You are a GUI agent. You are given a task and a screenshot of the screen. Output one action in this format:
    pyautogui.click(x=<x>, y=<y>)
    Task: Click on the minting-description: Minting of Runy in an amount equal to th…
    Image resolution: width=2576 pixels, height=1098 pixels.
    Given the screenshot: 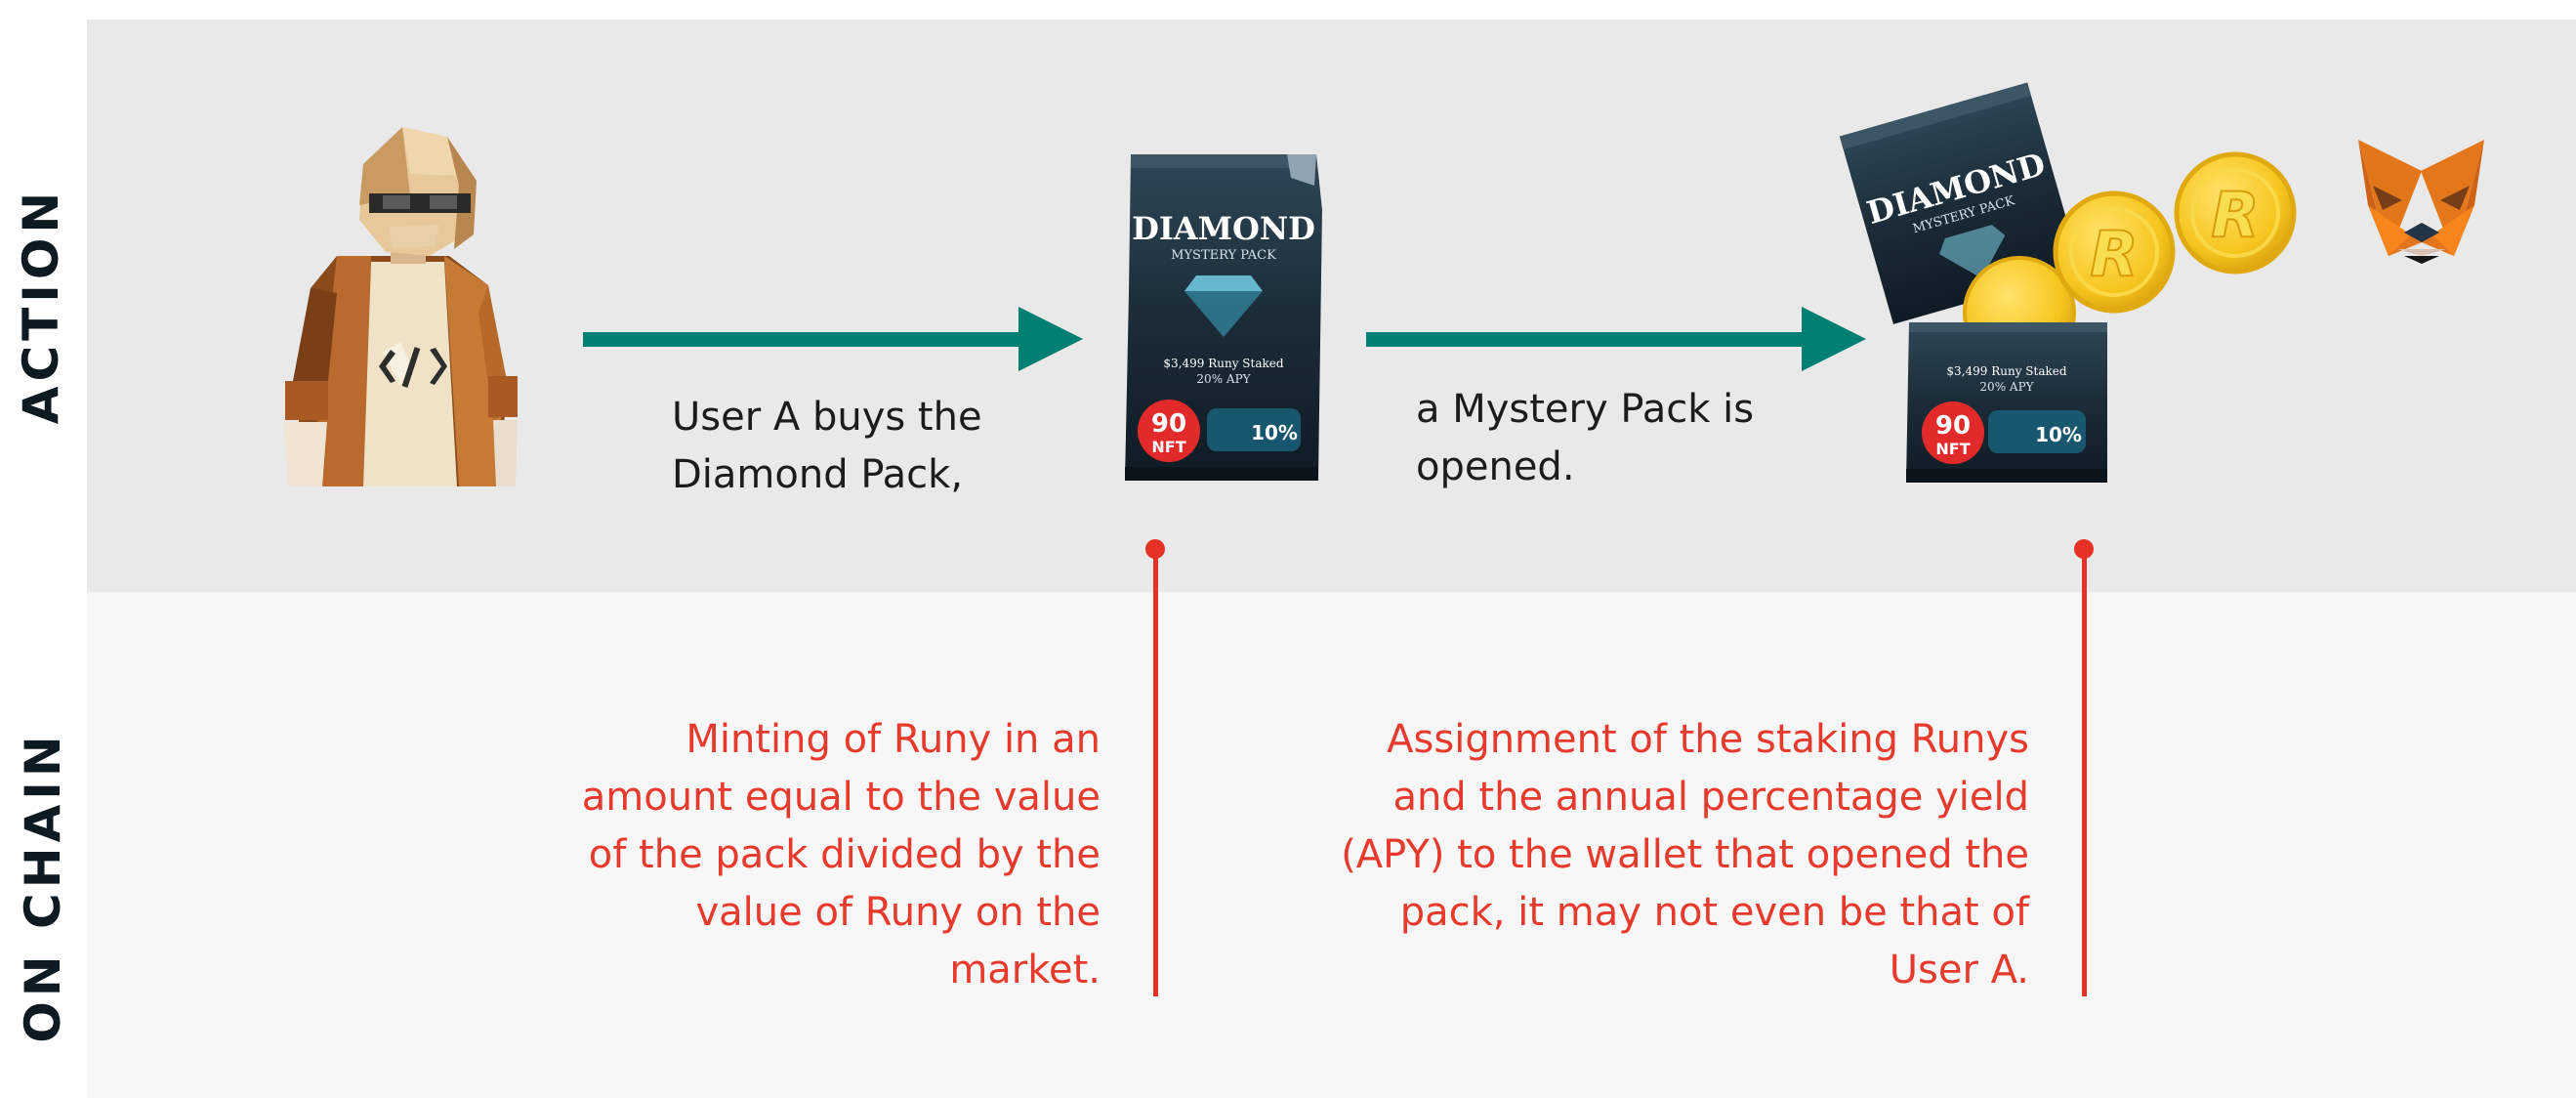 What is the action you would take?
    pyautogui.click(x=841, y=854)
    